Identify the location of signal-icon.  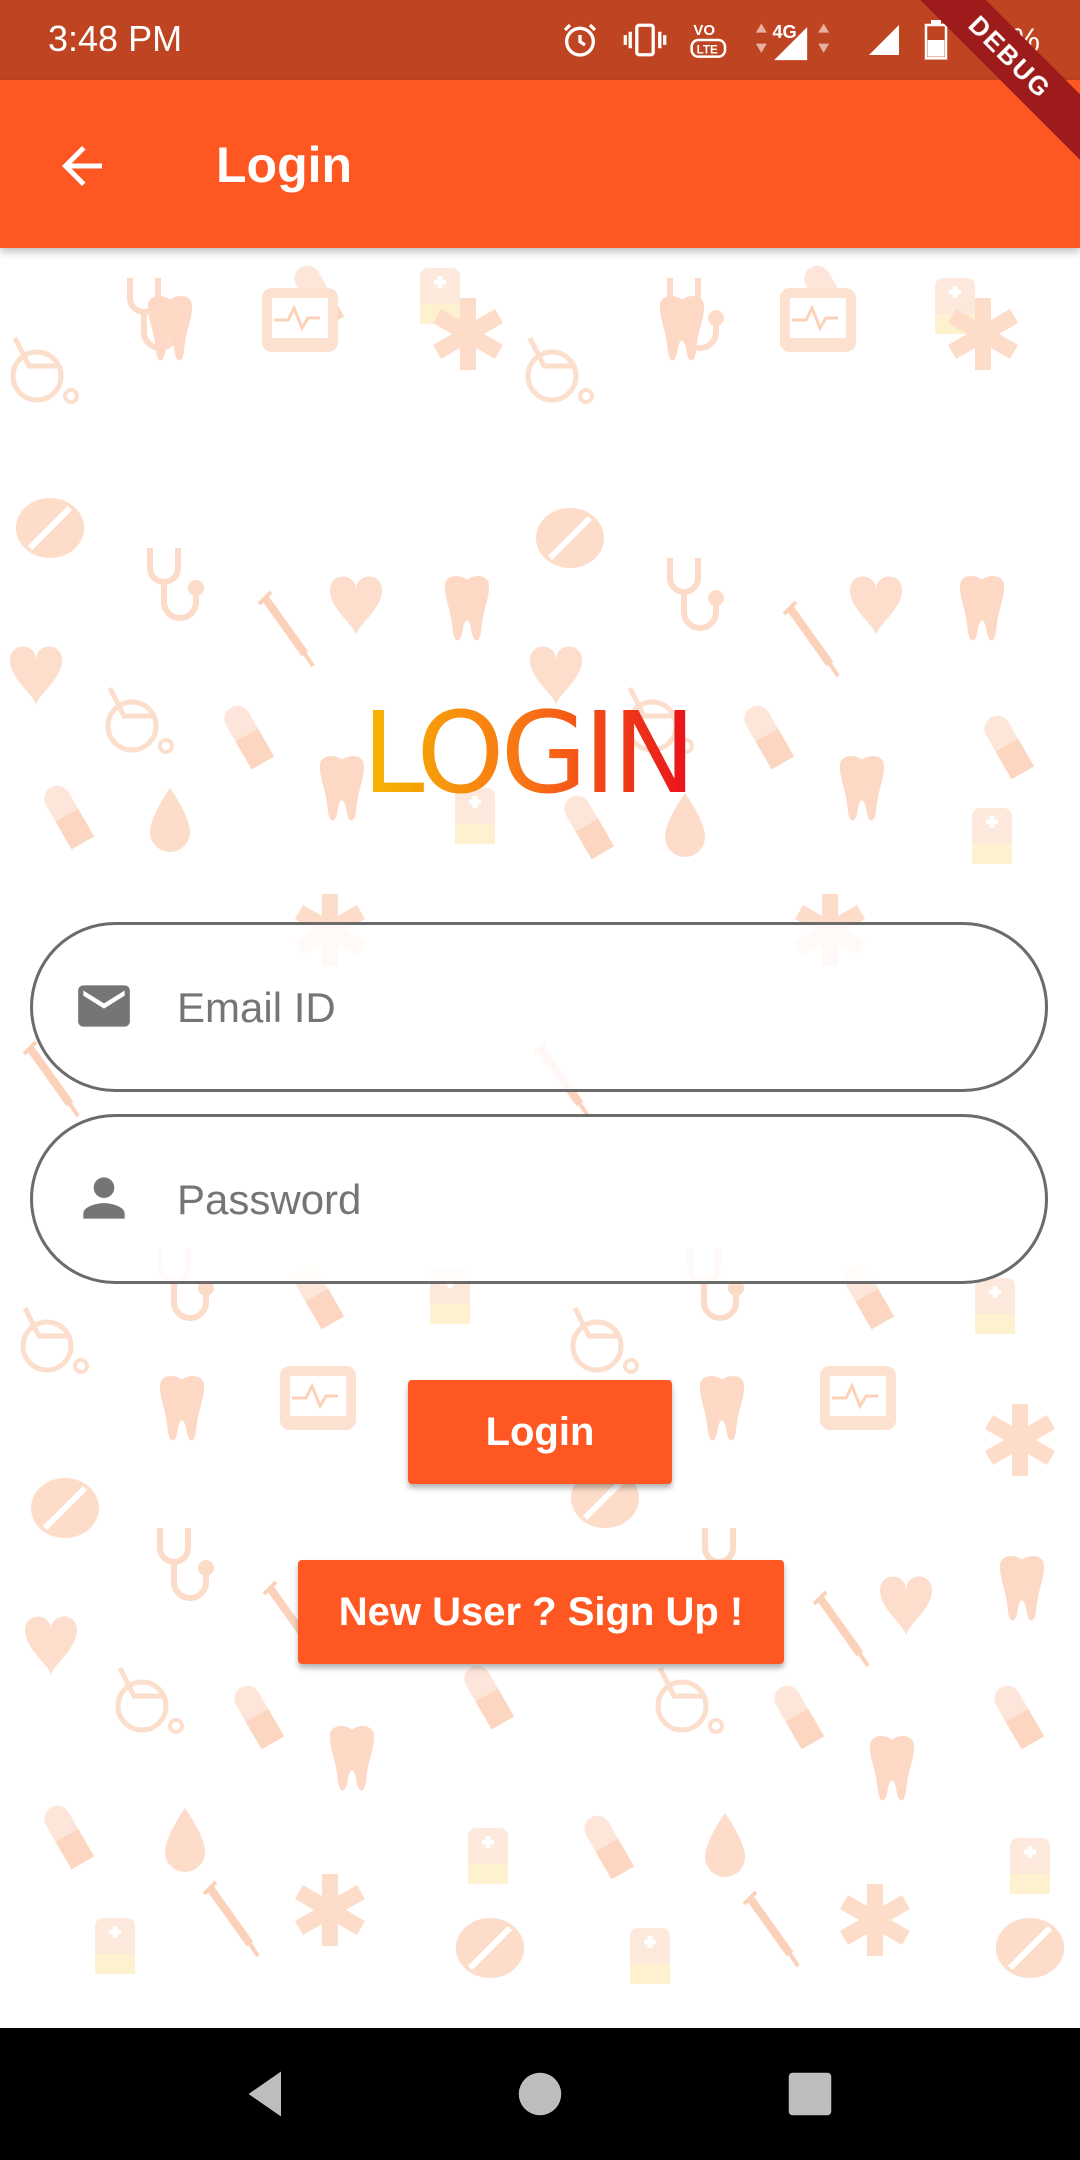
(883, 40).